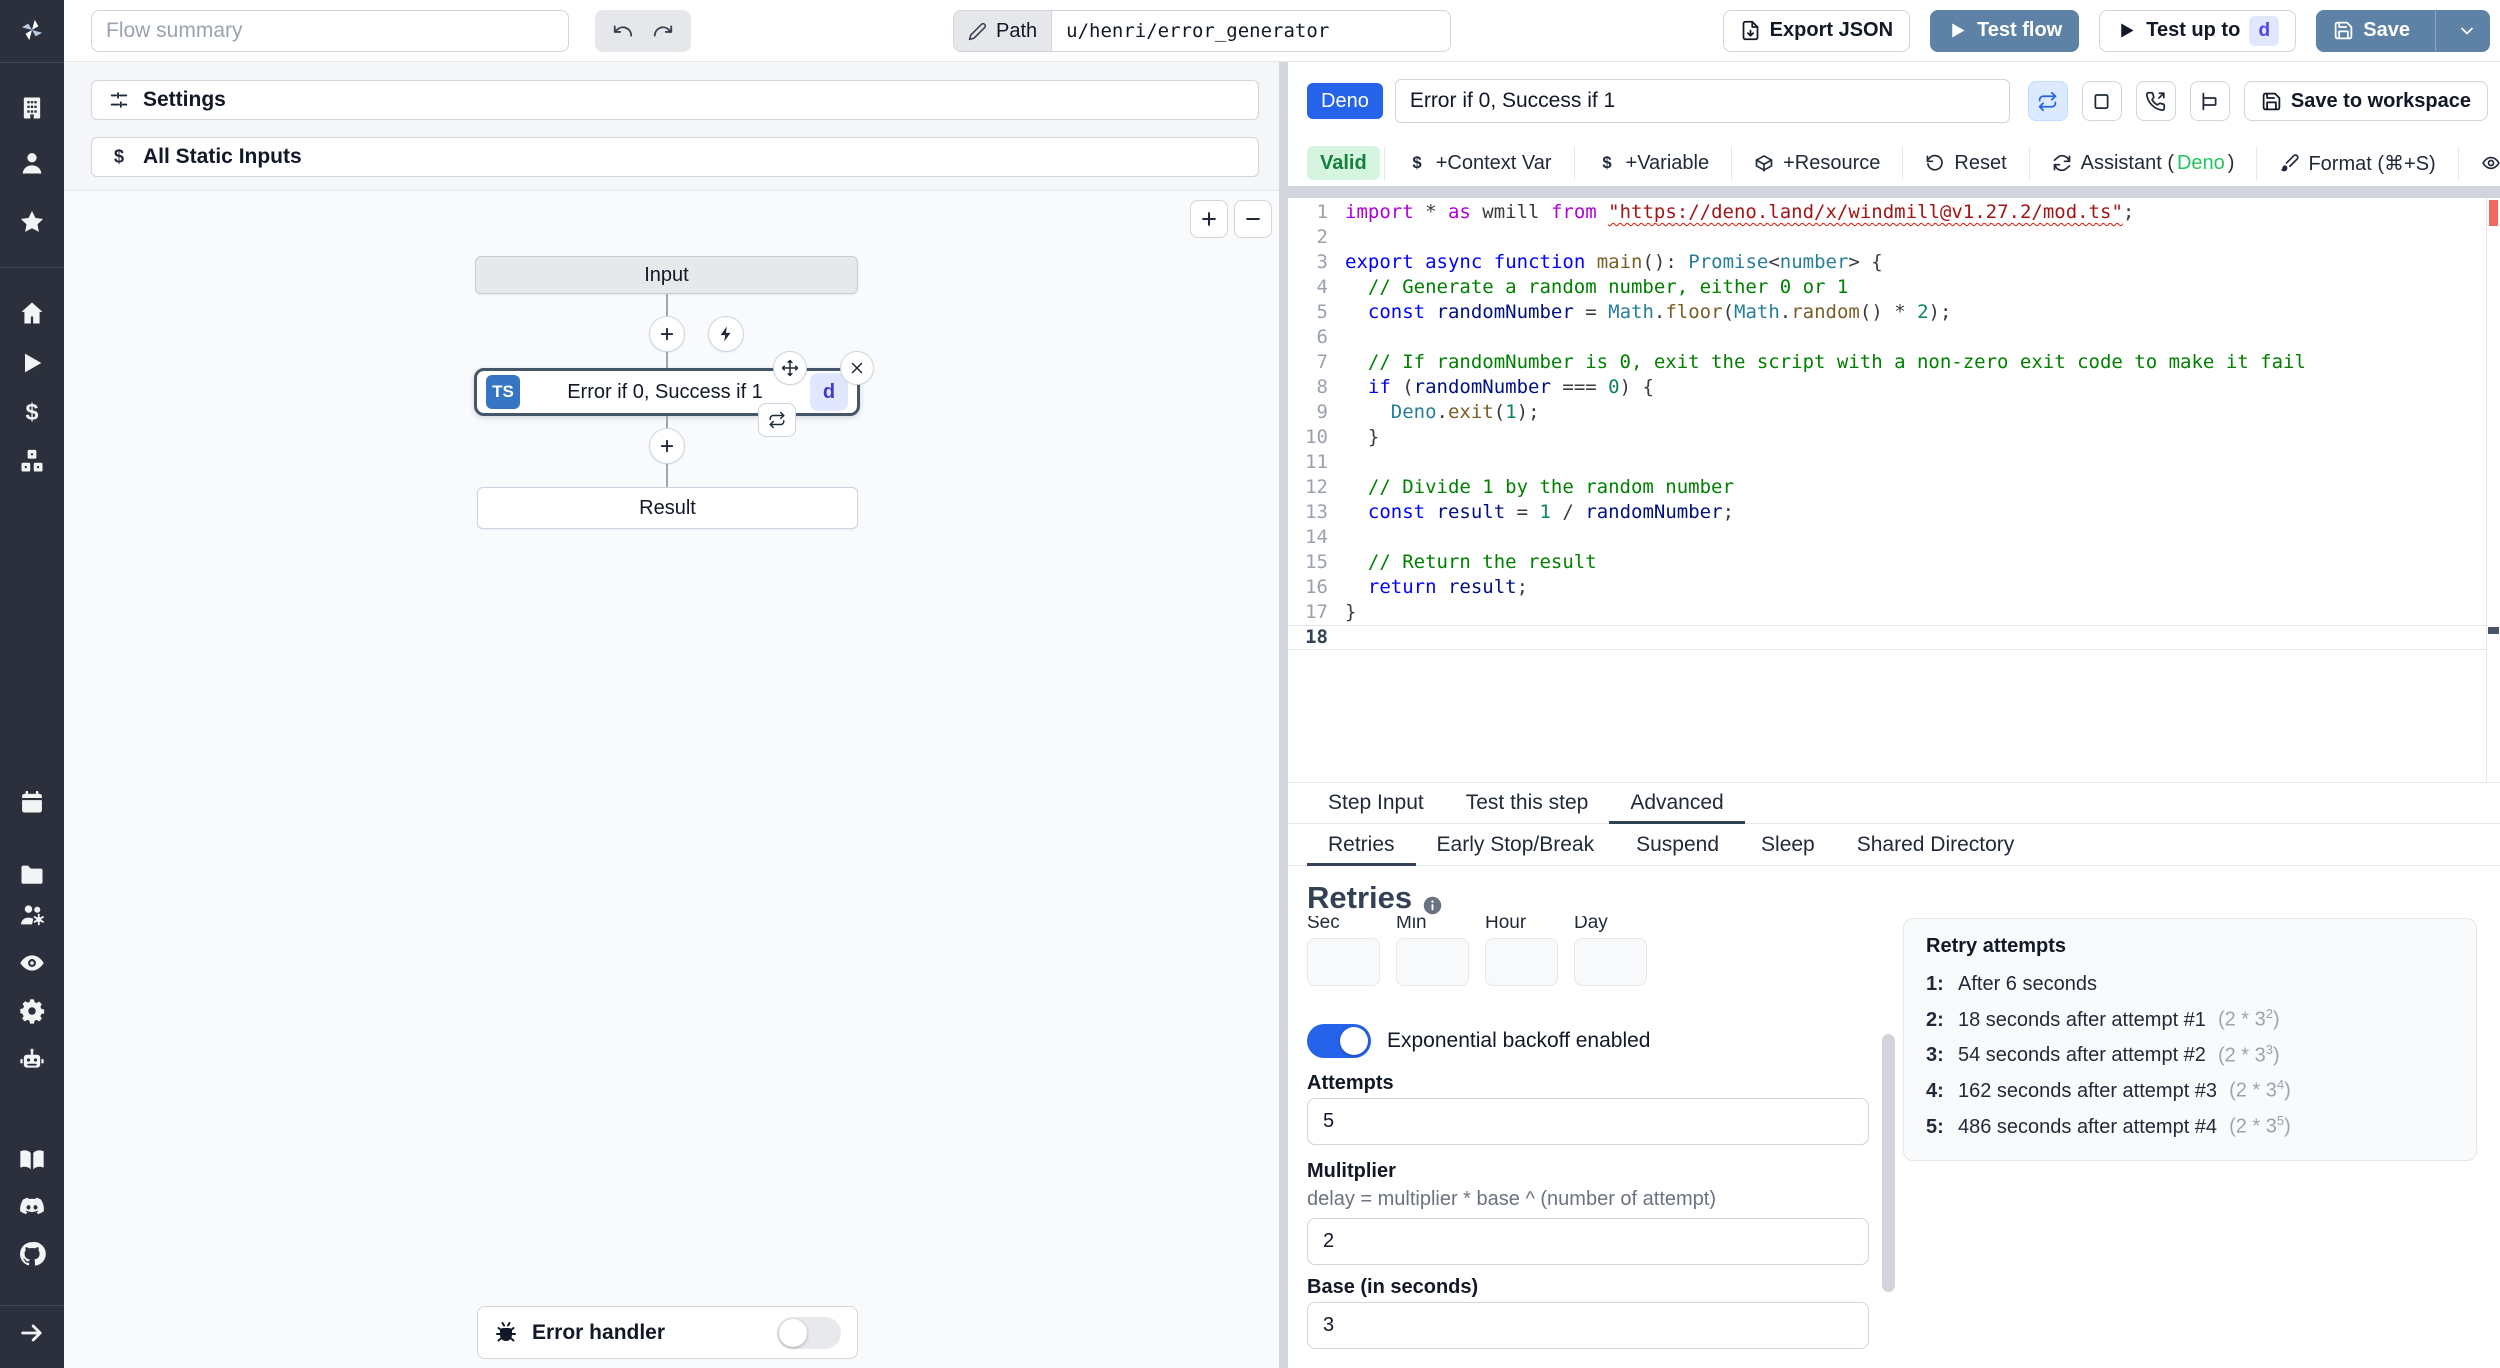 The width and height of the screenshot is (2500, 1368). I want to click on tab-step-input: Step Input, so click(1376, 803).